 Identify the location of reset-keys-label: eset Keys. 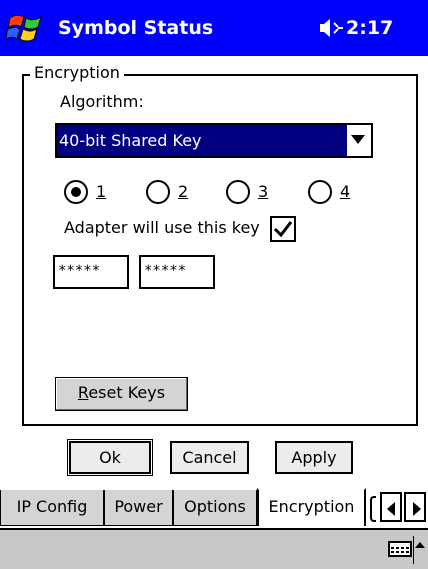
(127, 392).